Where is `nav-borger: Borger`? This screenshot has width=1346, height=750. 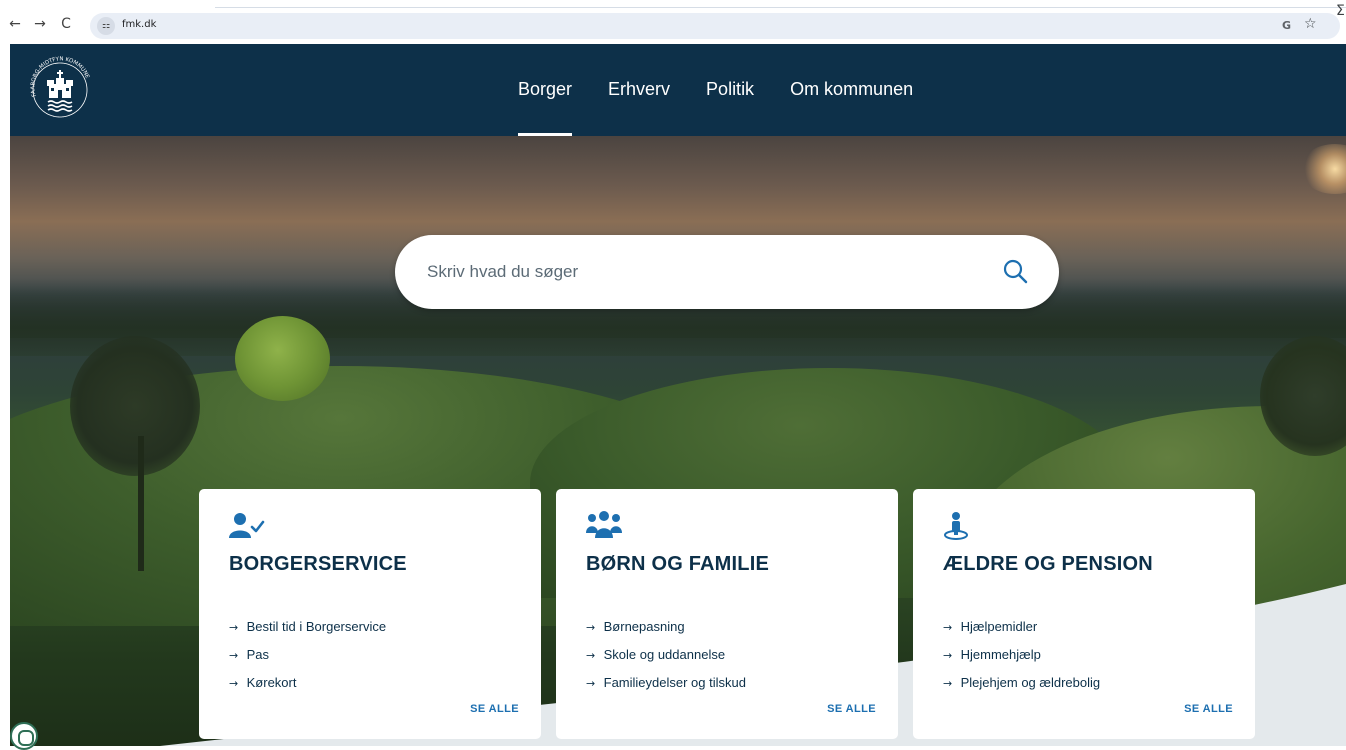
nav-borger: Borger is located at coordinates (554, 107).